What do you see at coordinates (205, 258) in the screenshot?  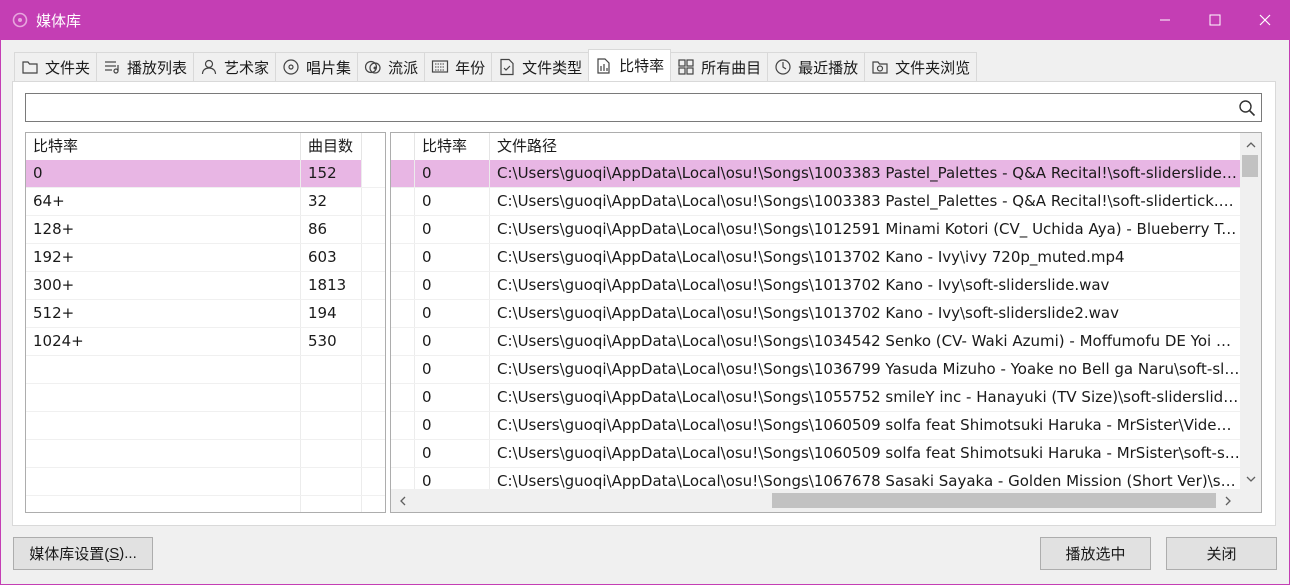 I see `list-item: 192+ 603` at bounding box center [205, 258].